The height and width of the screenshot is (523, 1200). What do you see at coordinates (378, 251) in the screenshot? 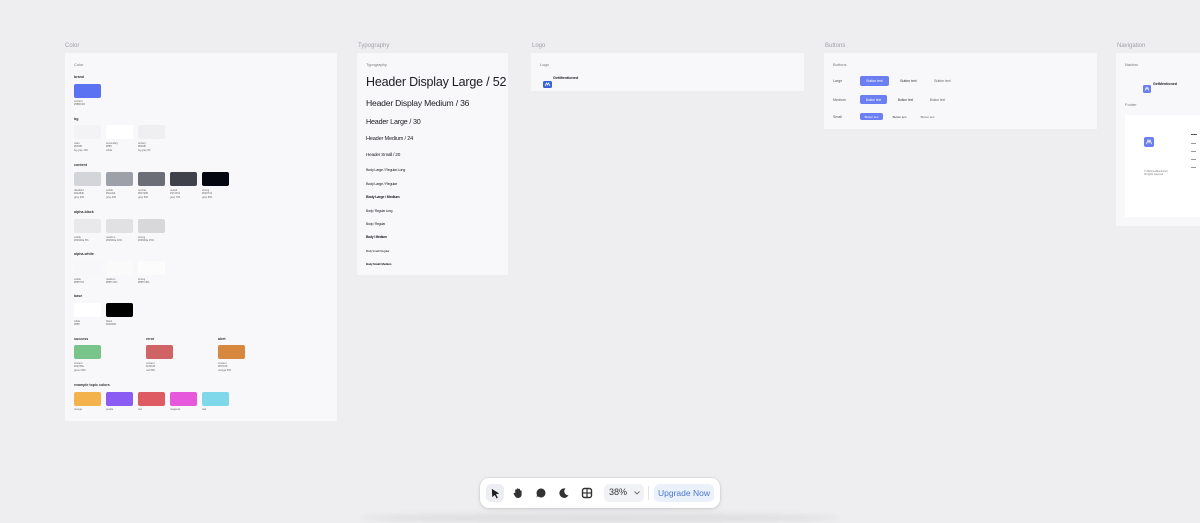
I see `typo-body-small-regular: Body Small / Regular` at bounding box center [378, 251].